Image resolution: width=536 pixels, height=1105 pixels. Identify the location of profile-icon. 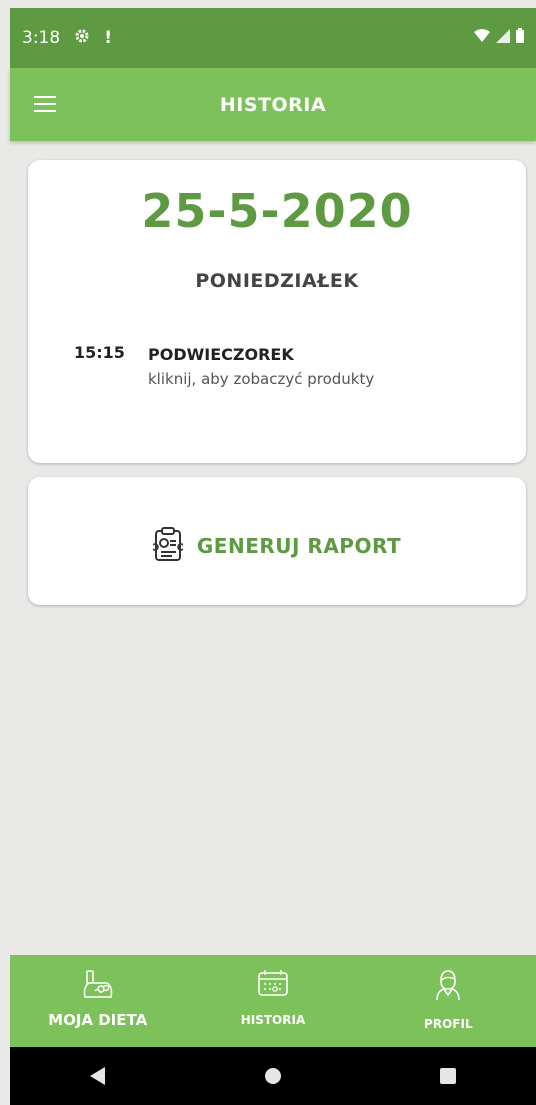
(448, 987).